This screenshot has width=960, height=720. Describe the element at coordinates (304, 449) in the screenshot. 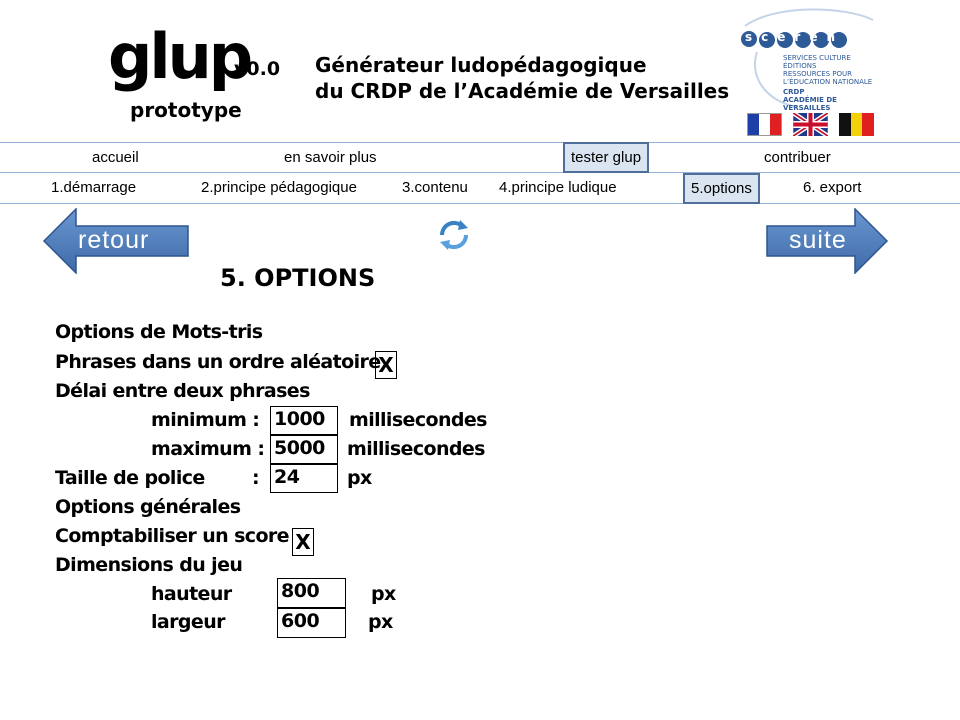

I see `max-delay-input: 5000` at that location.